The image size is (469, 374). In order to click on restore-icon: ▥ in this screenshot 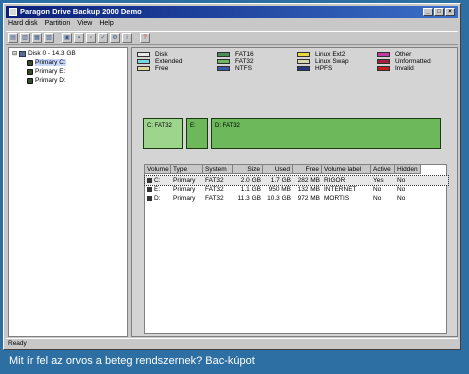, I will do `click(25, 38)`.